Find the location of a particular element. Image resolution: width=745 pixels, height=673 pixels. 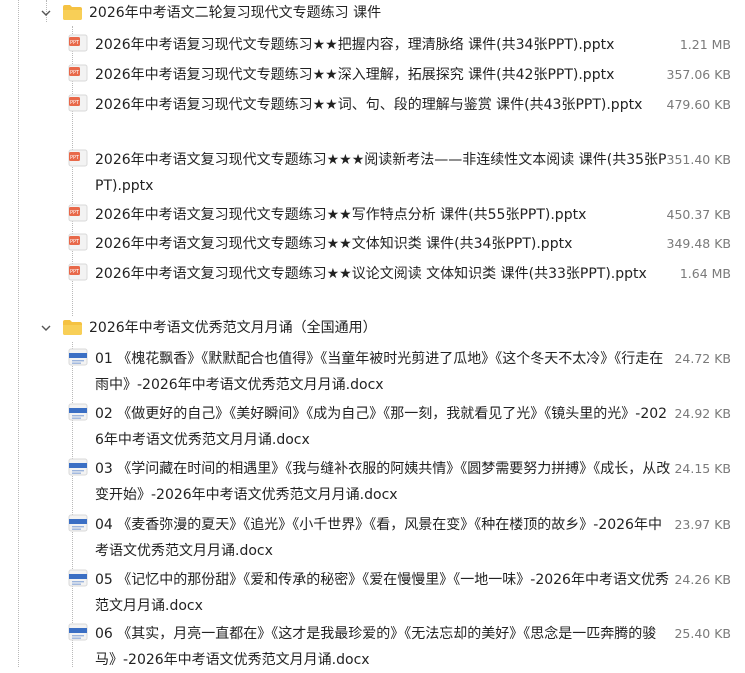

file-size: 357.06 KB is located at coordinates (698, 74).